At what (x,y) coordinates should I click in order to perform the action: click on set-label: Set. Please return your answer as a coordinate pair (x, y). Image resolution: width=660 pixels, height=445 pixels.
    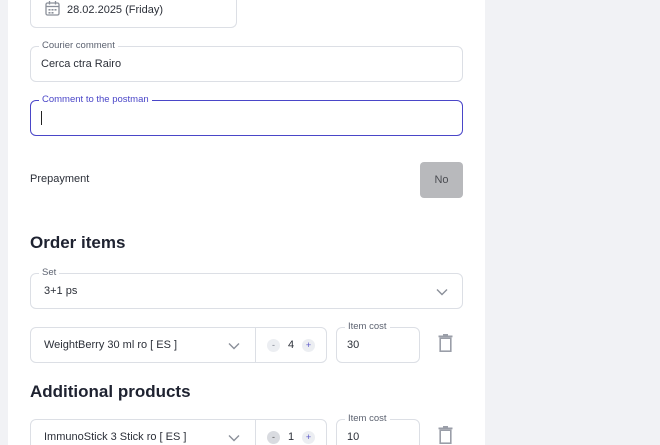
    Looking at the image, I should click on (49, 273).